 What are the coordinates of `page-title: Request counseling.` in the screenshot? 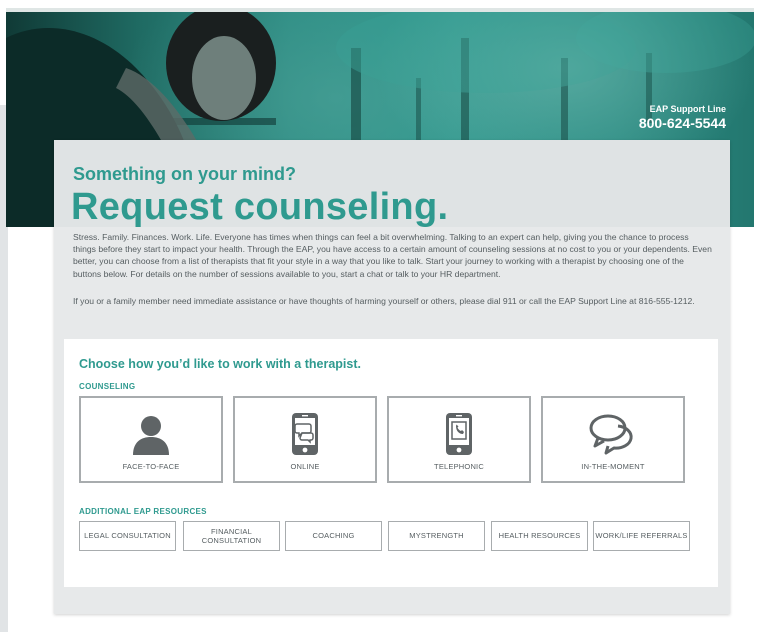 It's located at (260, 207).